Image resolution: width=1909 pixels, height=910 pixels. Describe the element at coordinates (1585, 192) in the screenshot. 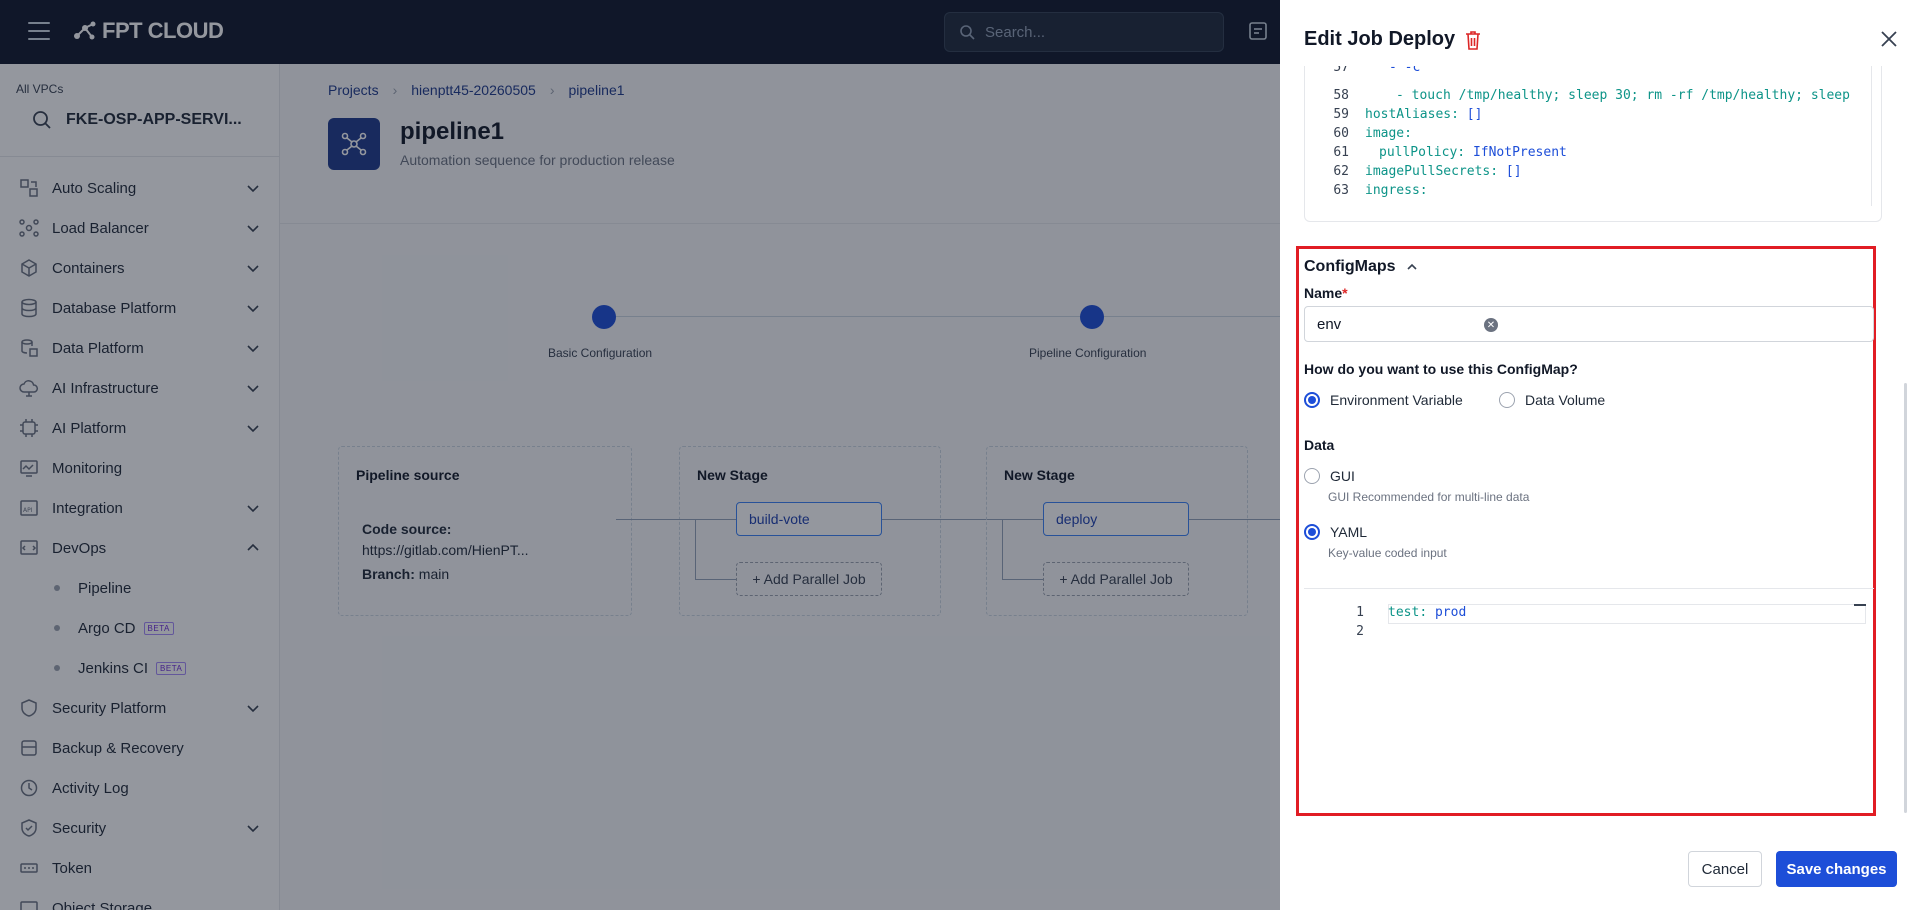

I see `code-line: 63 ingress:` at that location.